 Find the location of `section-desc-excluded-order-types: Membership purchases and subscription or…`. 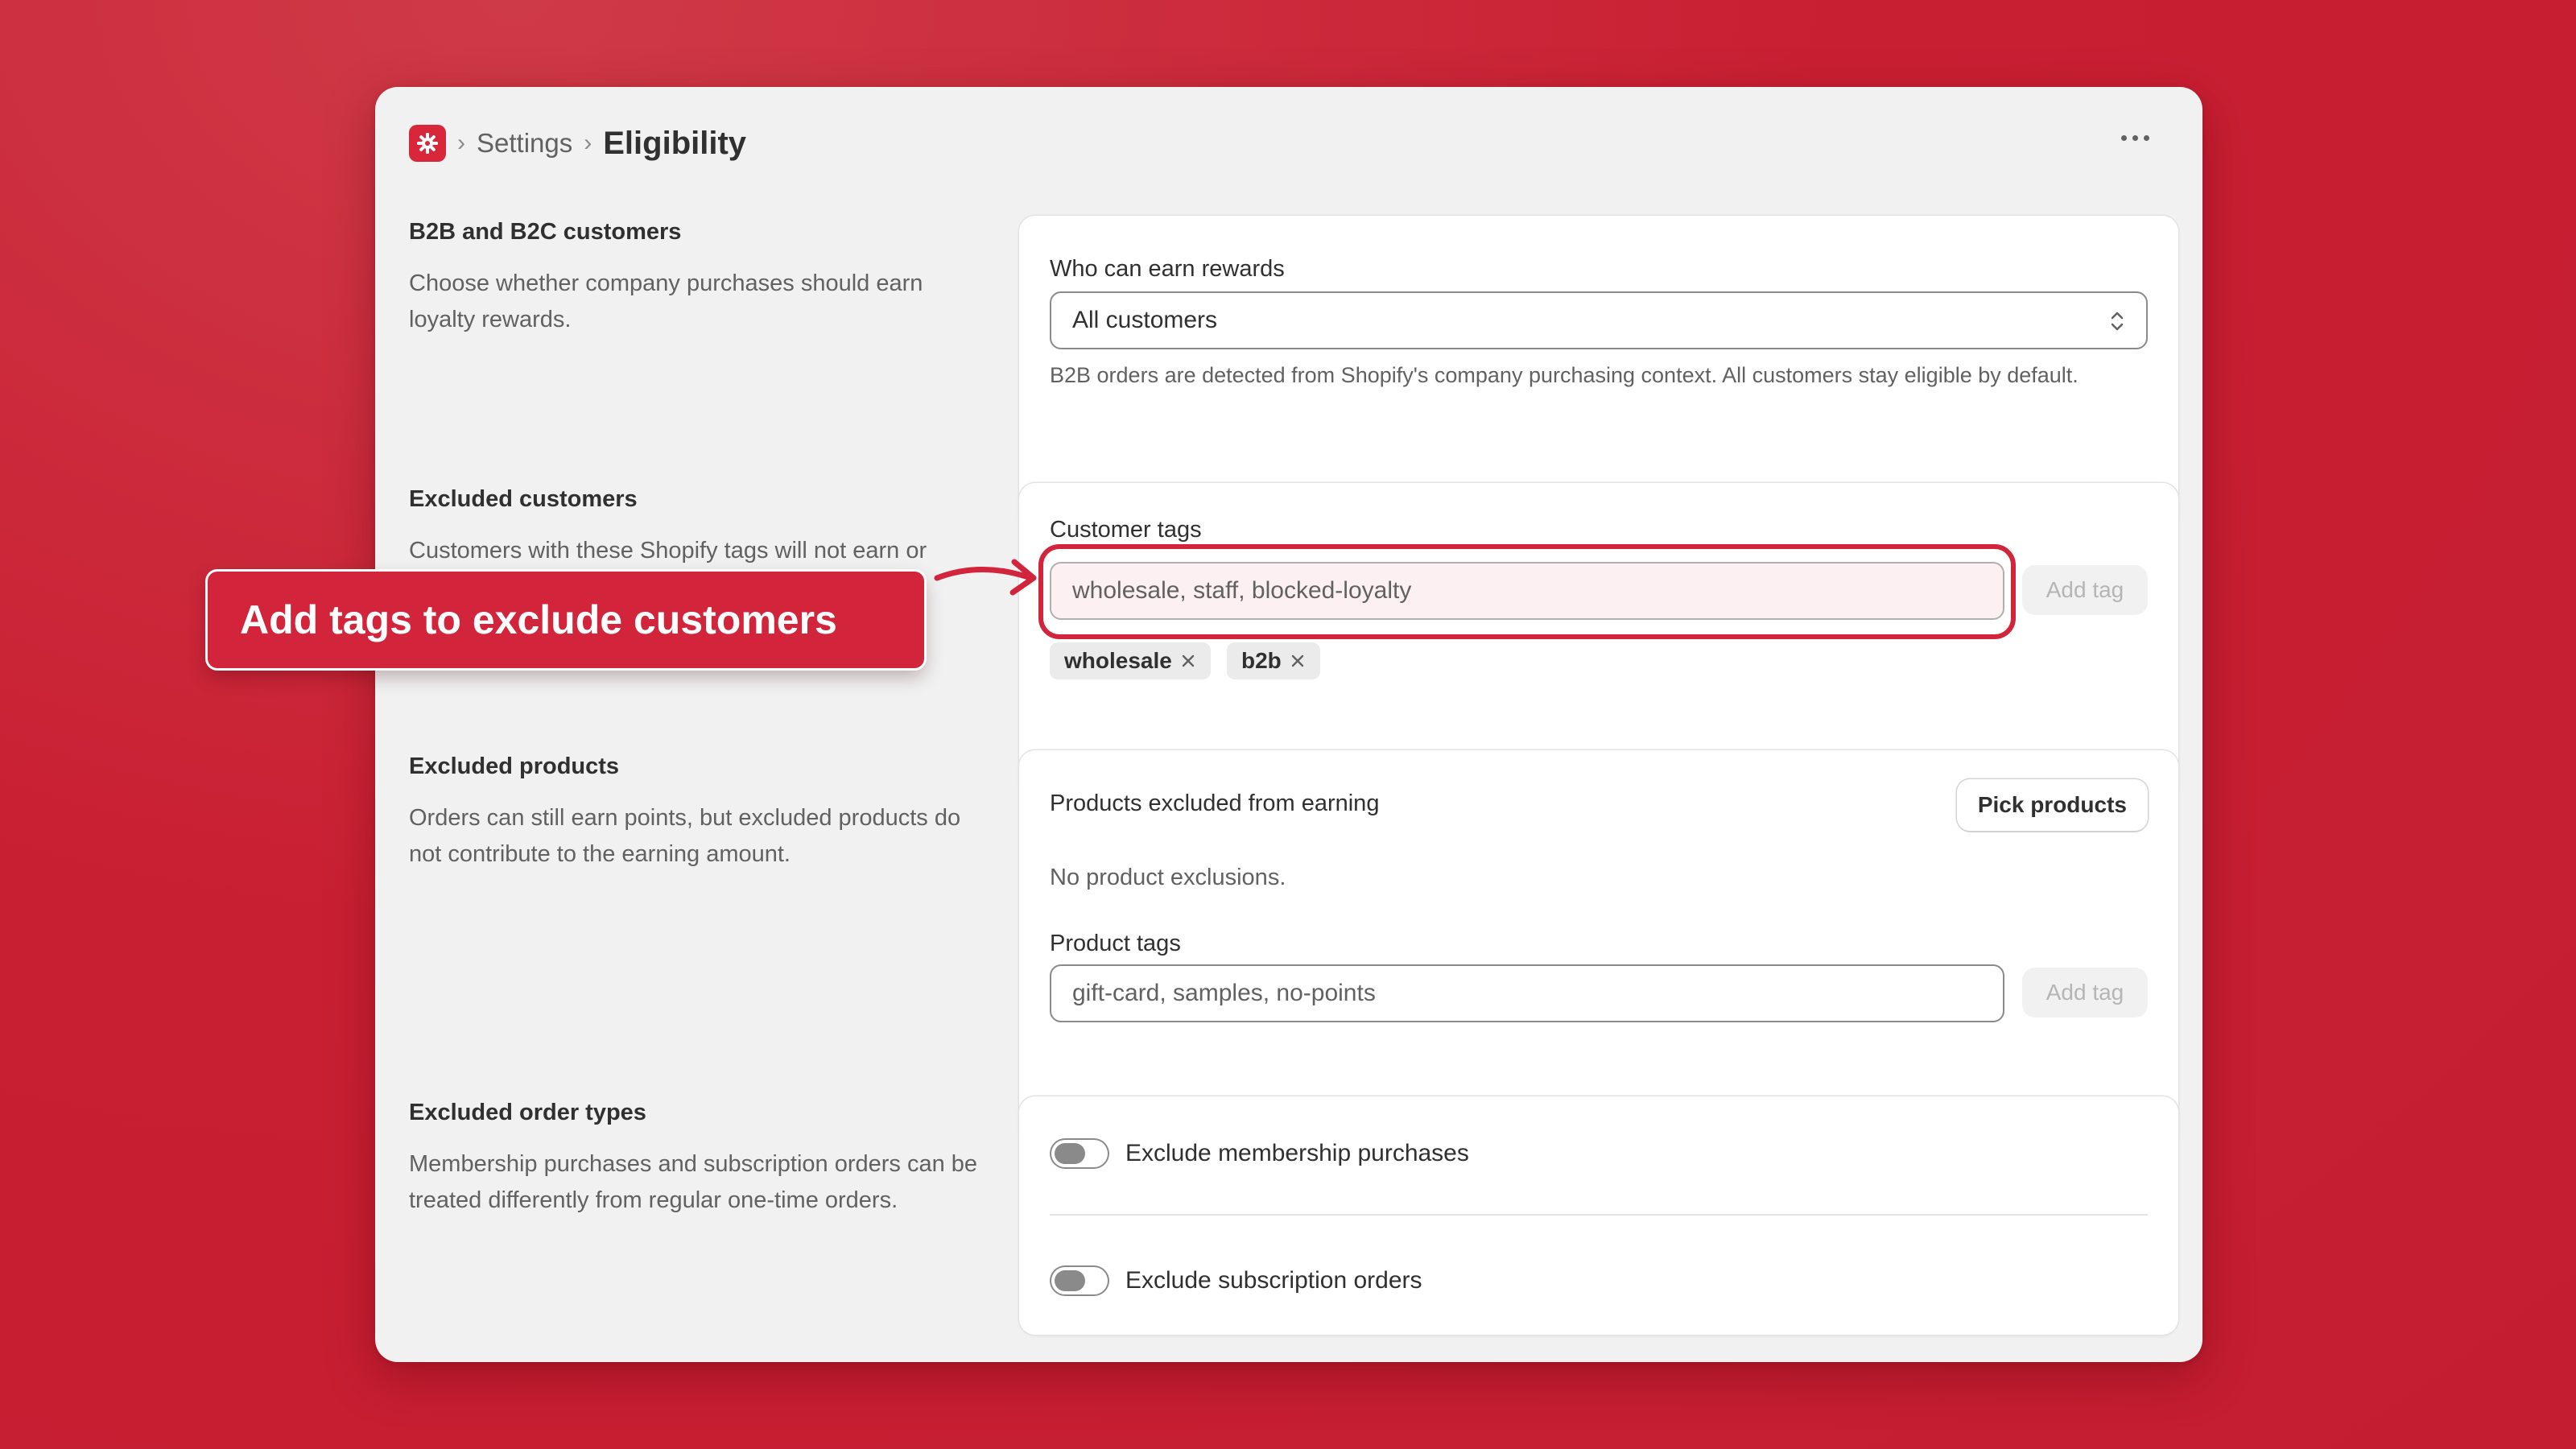

section-desc-excluded-order-types: Membership purchases and subscription or… is located at coordinates (693, 1182).